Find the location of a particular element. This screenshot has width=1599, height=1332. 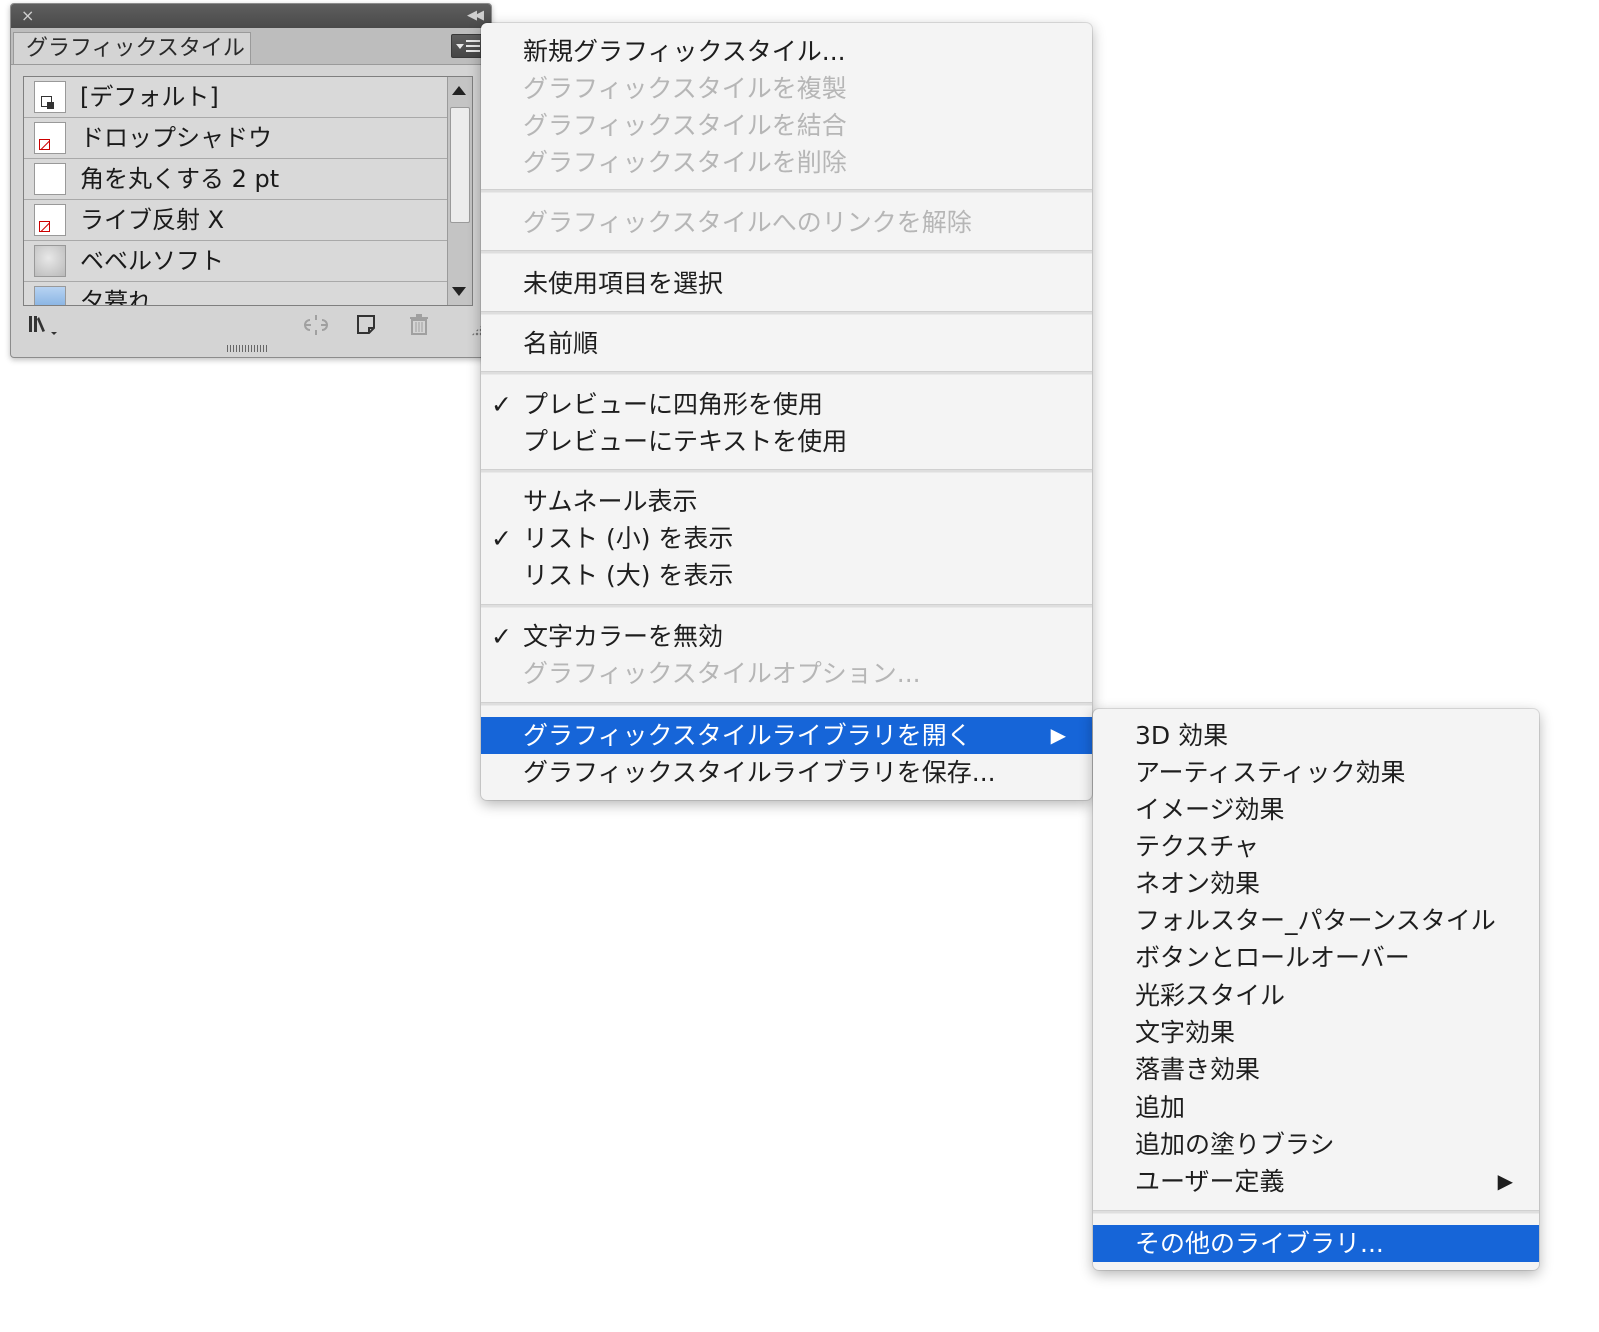

style-thumbnail-default is located at coordinates (50, 97).